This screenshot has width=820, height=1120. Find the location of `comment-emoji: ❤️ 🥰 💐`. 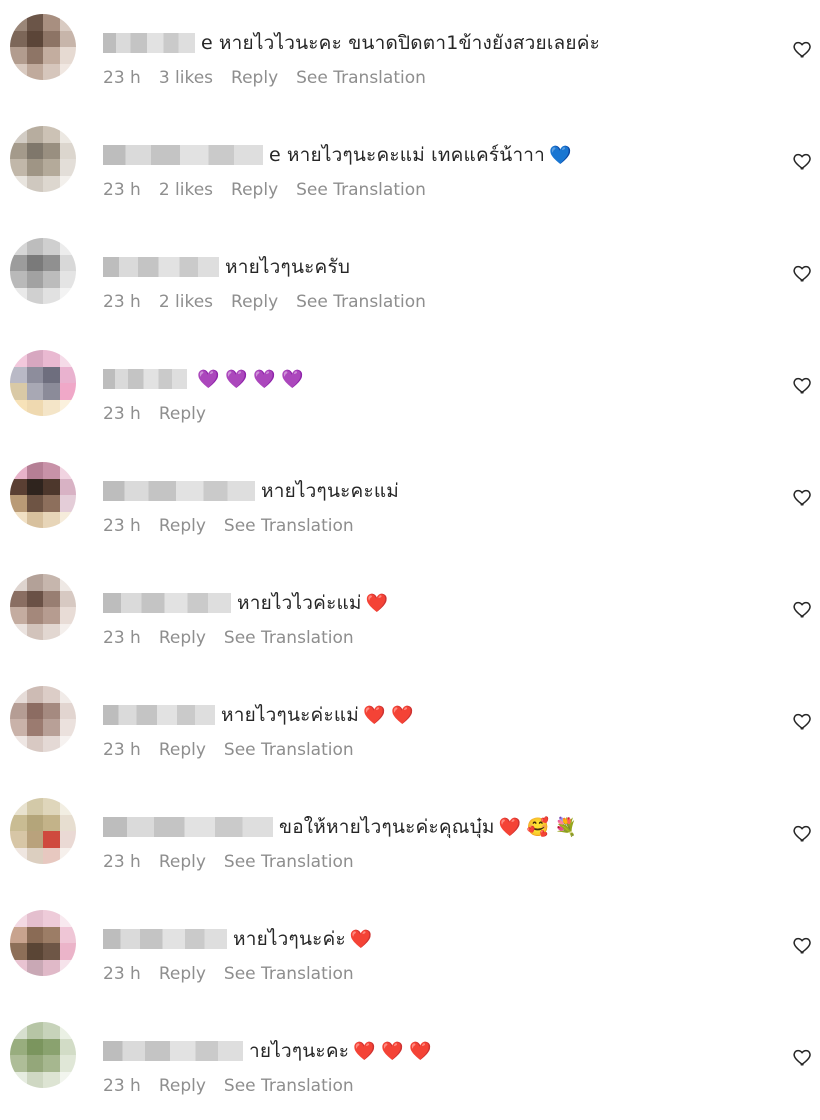

comment-emoji: ❤️ 🥰 💐 is located at coordinates (538, 827).